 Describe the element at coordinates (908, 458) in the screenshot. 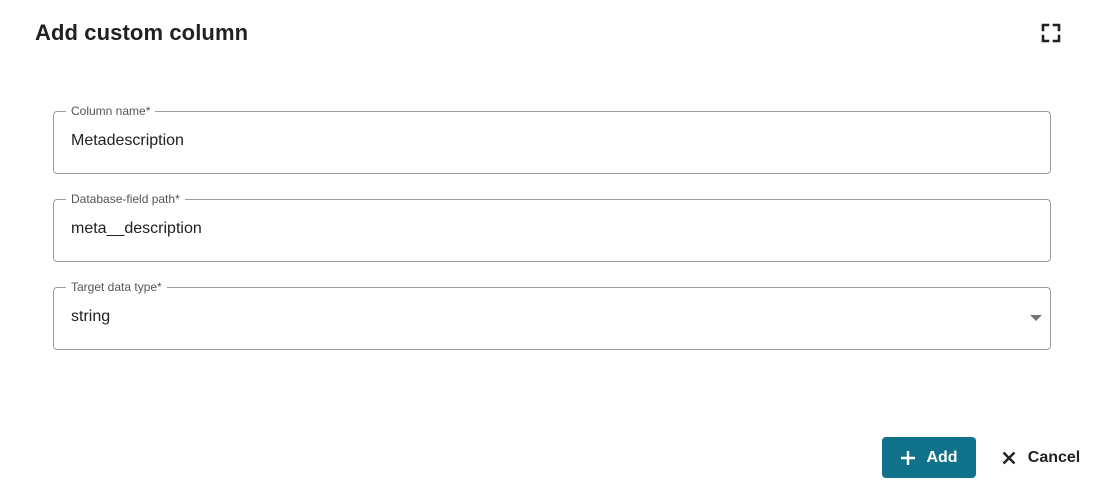

I see `plus-icon` at that location.